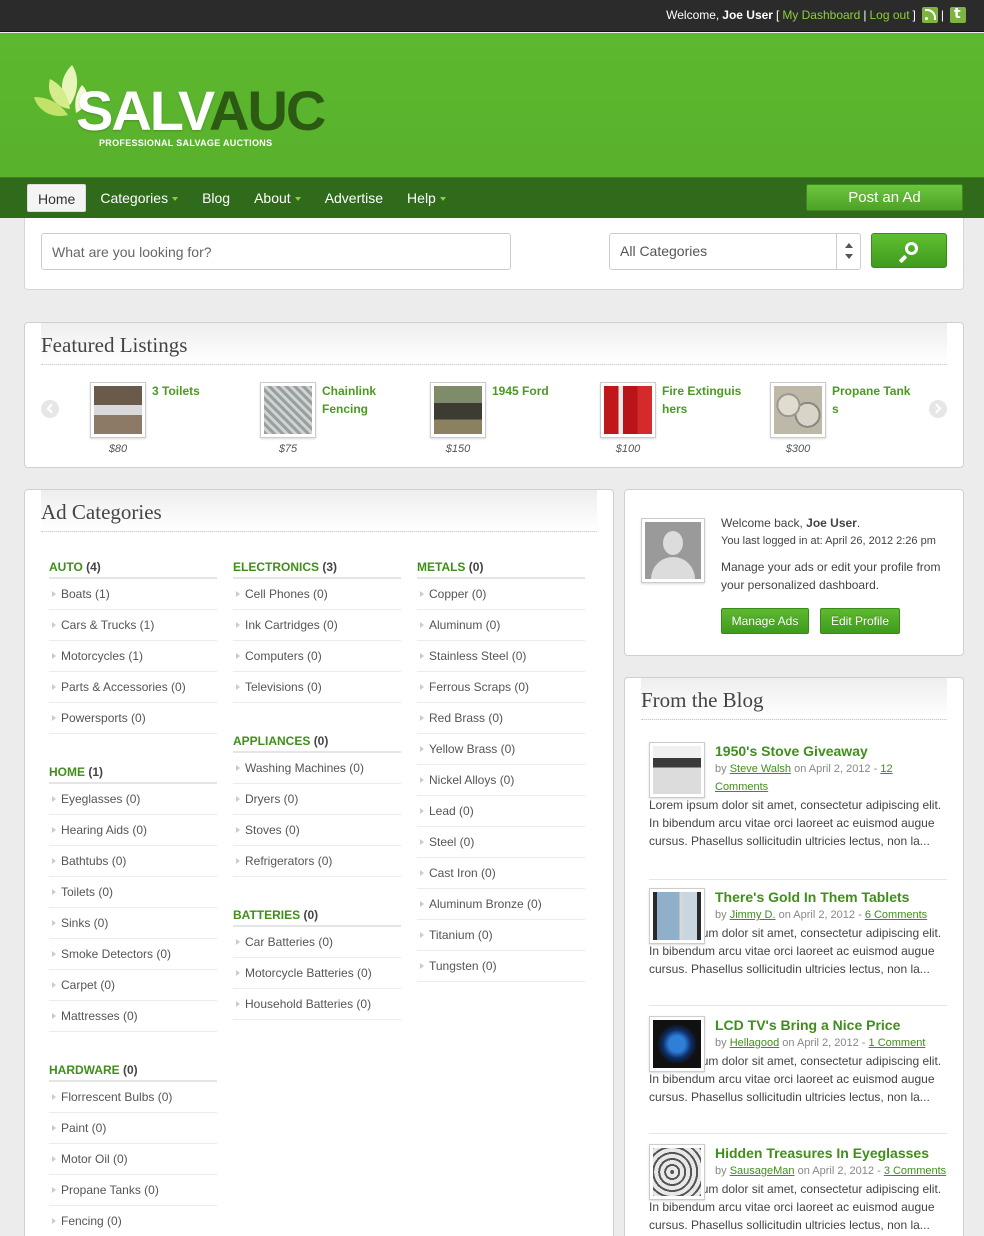  Describe the element at coordinates (317, 942) in the screenshot. I see `subcategory-link: Car Batteries (0)` at that location.